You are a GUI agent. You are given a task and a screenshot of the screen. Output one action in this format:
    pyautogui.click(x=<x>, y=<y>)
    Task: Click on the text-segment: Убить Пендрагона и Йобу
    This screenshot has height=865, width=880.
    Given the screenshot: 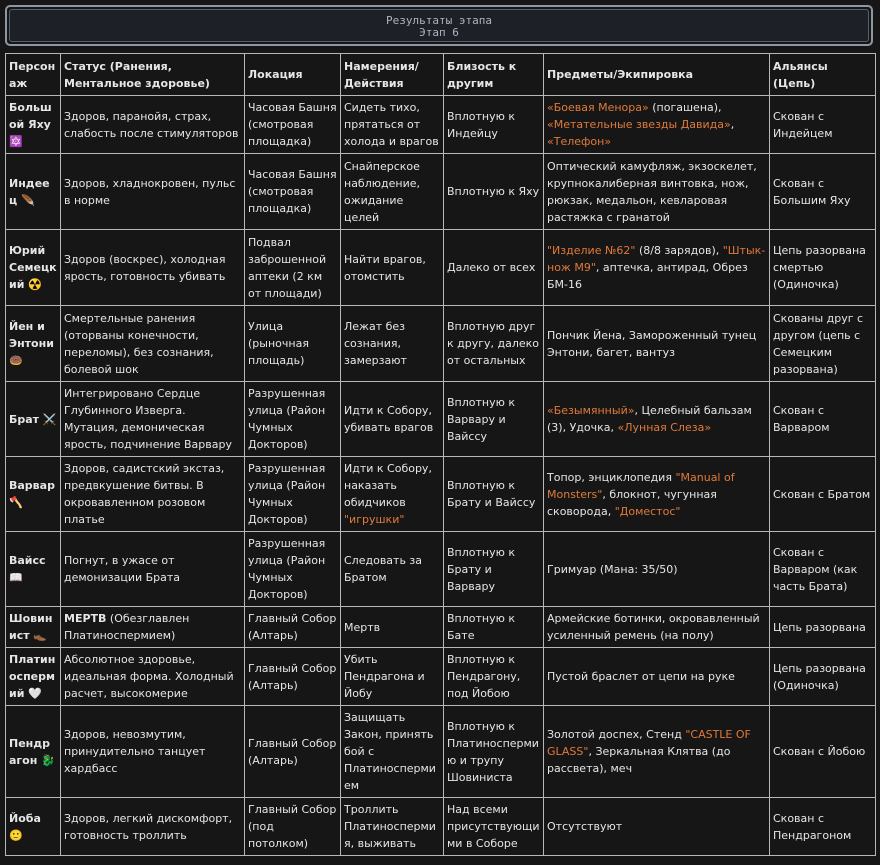 What is the action you would take?
    pyautogui.click(x=384, y=676)
    